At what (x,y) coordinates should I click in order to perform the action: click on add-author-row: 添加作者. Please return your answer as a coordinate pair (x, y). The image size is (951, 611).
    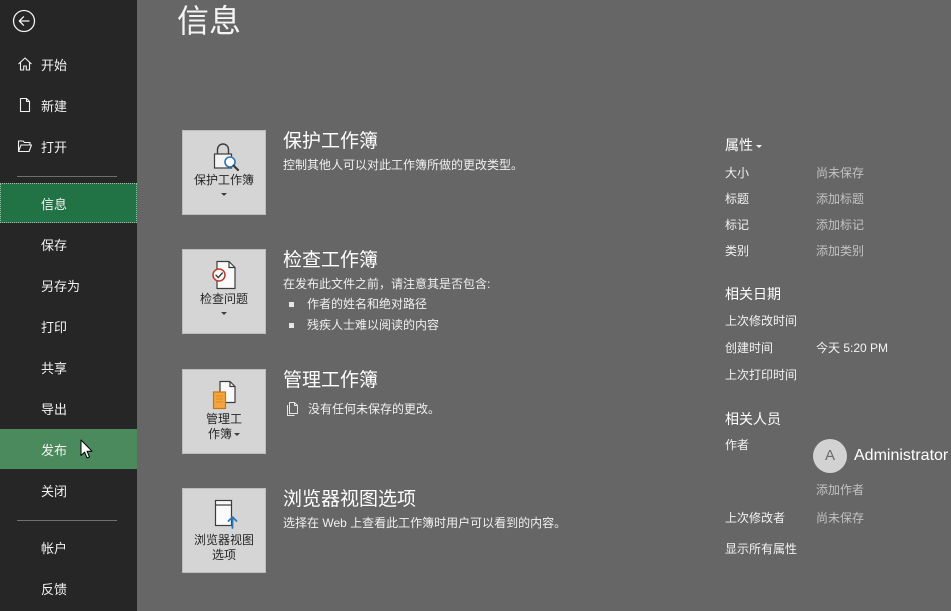
    Looking at the image, I should click on (838, 490).